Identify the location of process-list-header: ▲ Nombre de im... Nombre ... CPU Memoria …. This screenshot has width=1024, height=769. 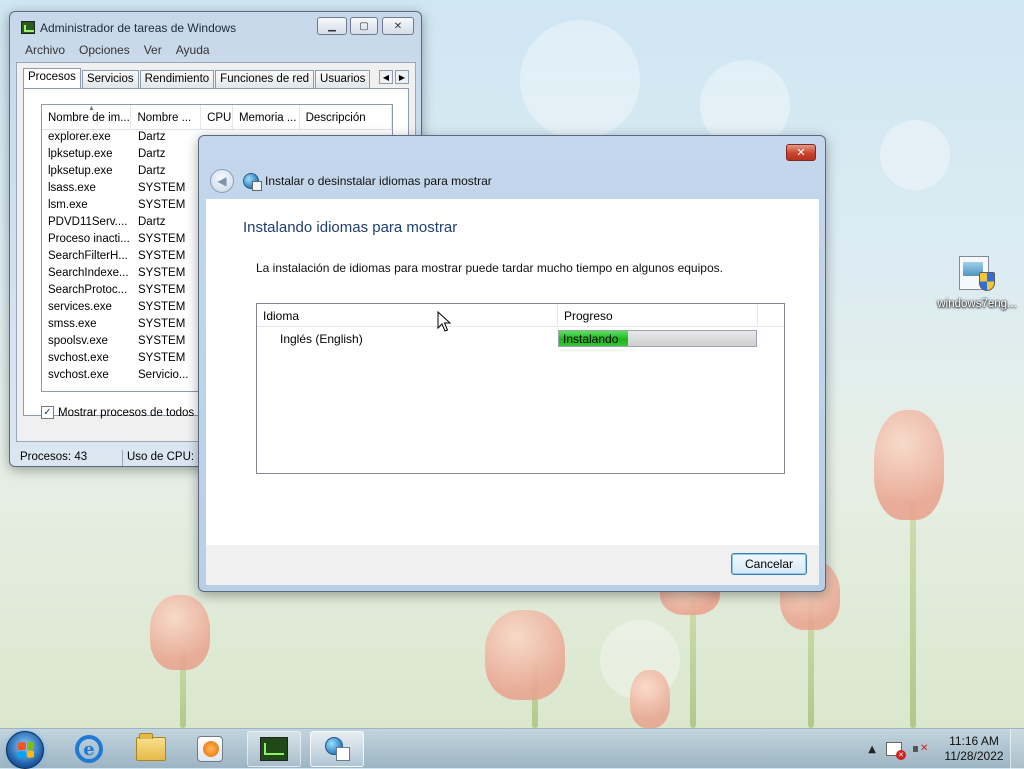
(217, 117).